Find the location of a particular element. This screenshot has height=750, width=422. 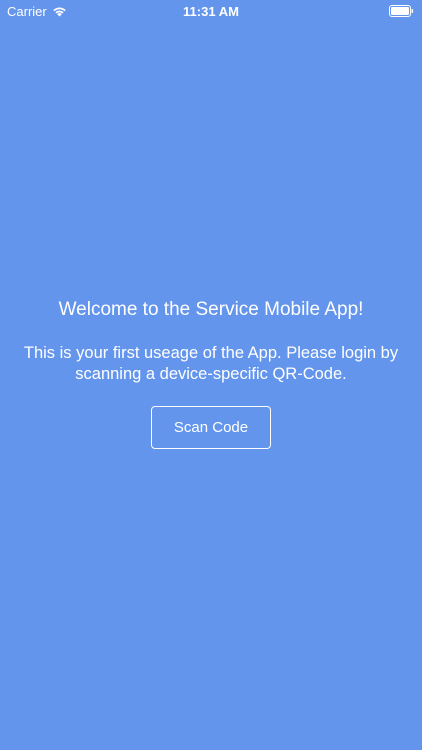

status-time: 11:31 AM is located at coordinates (211, 11).